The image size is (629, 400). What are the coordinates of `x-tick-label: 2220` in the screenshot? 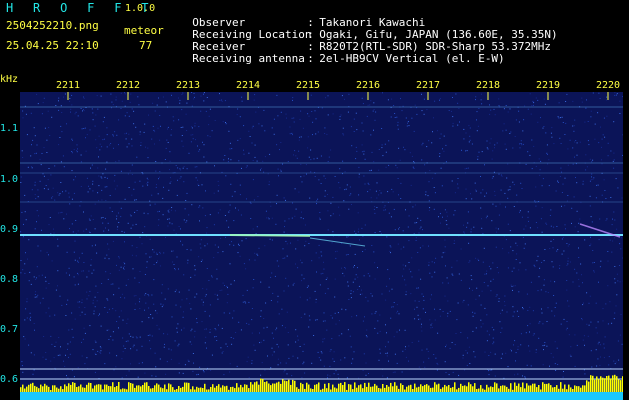 It's located at (608, 85).